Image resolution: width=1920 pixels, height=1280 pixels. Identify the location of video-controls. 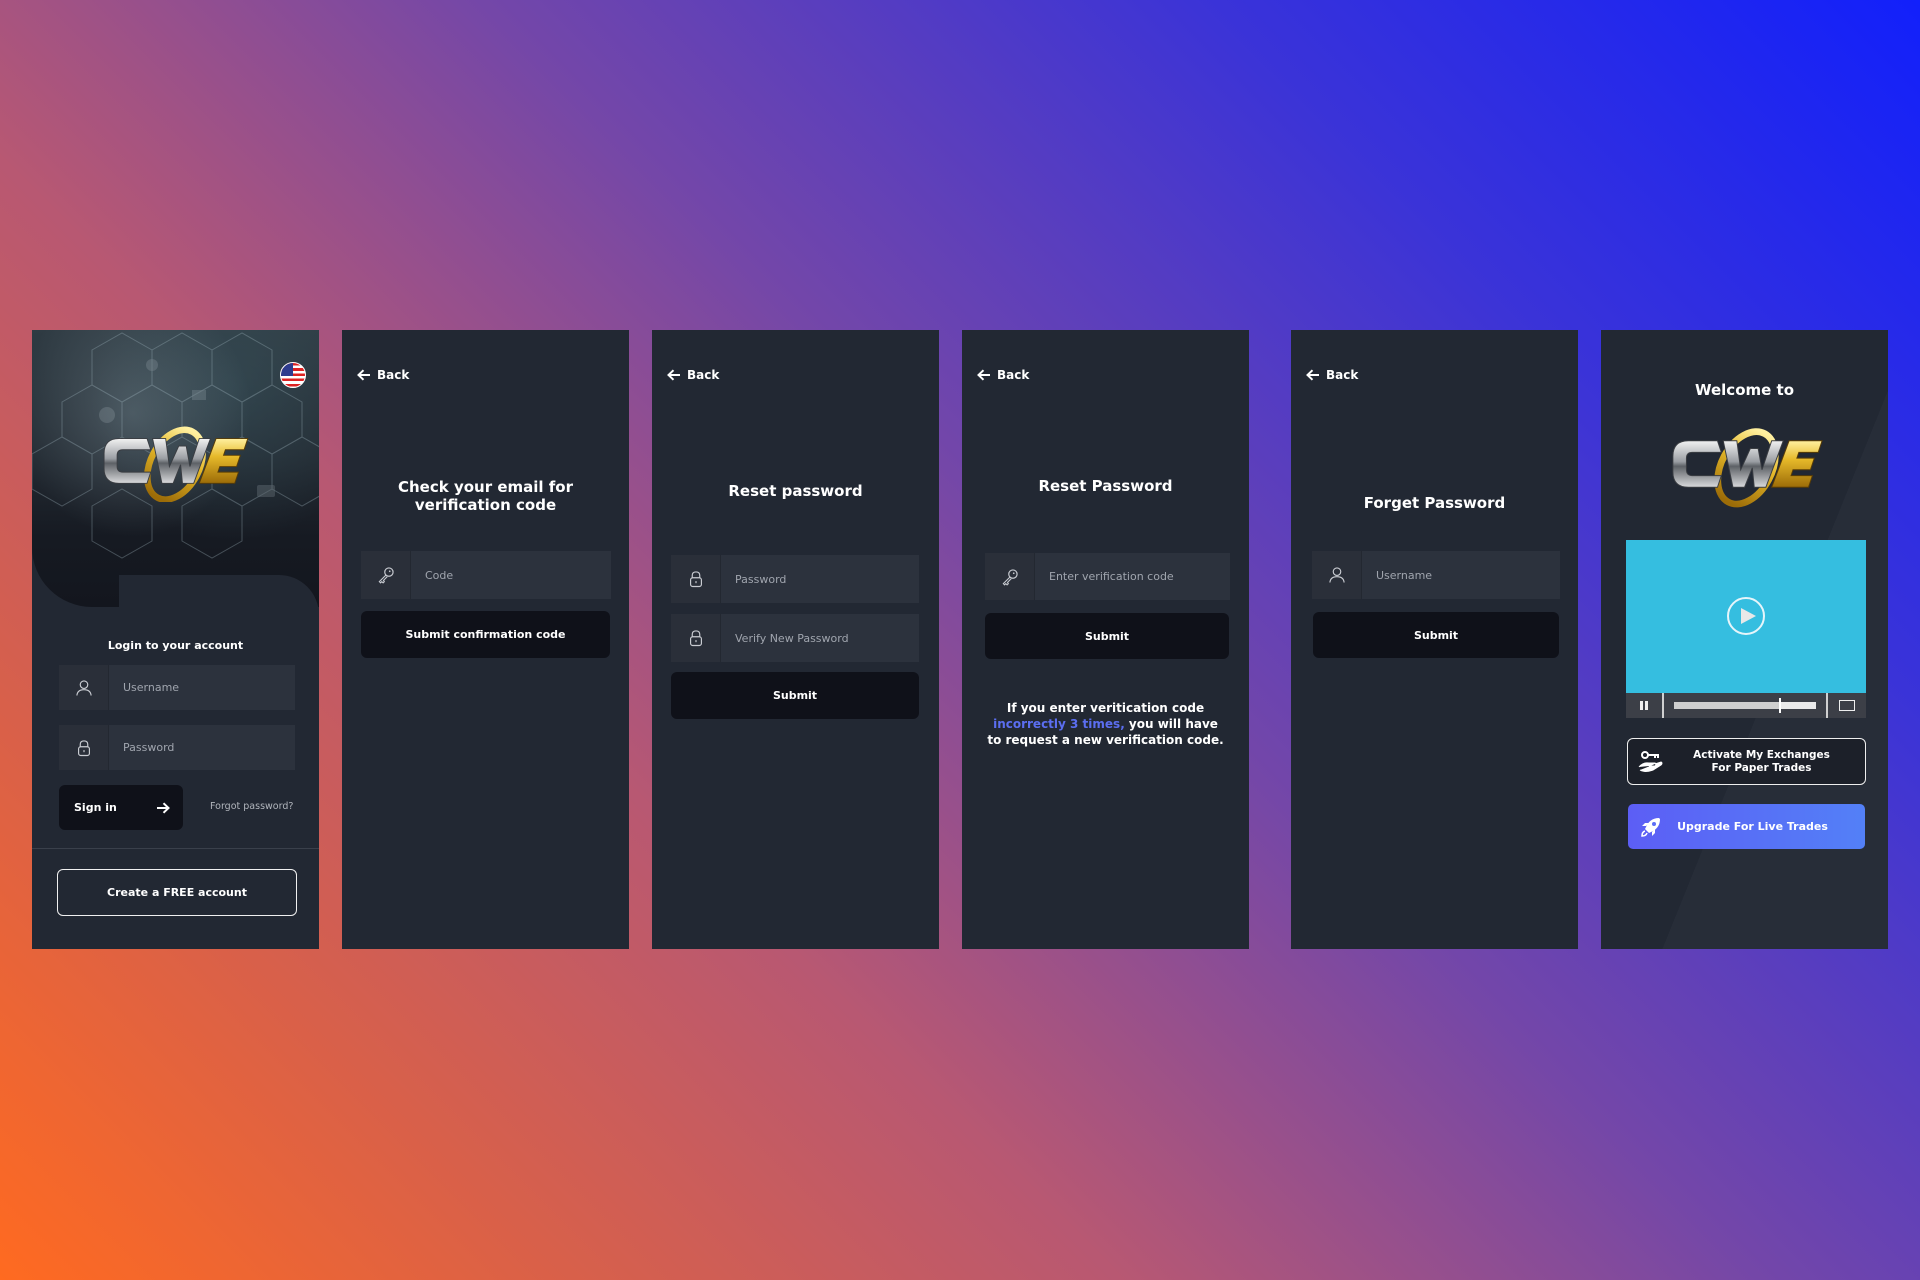
(1746, 705).